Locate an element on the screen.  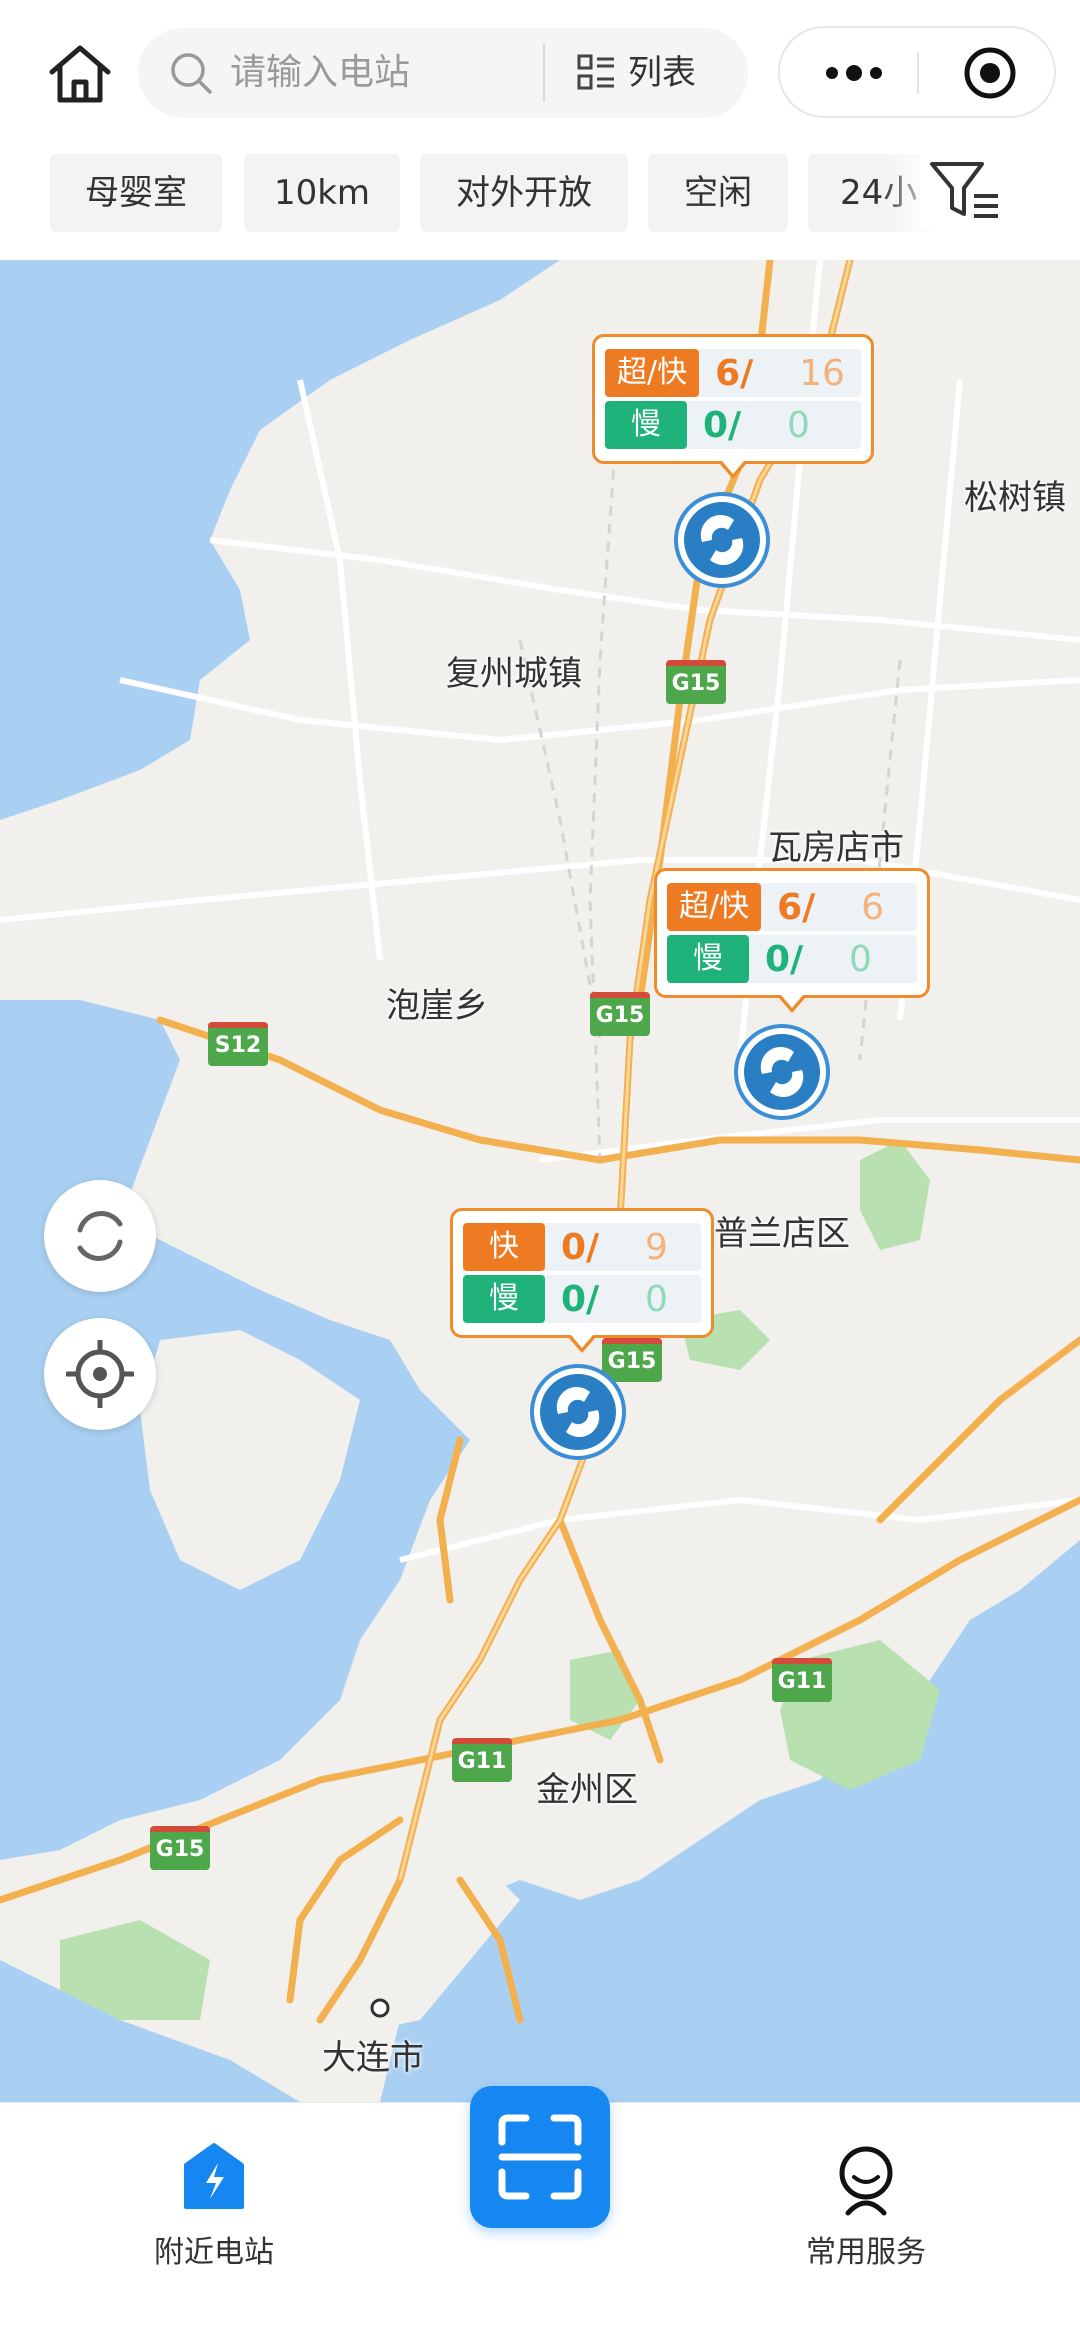
more-button is located at coordinates (854, 73).